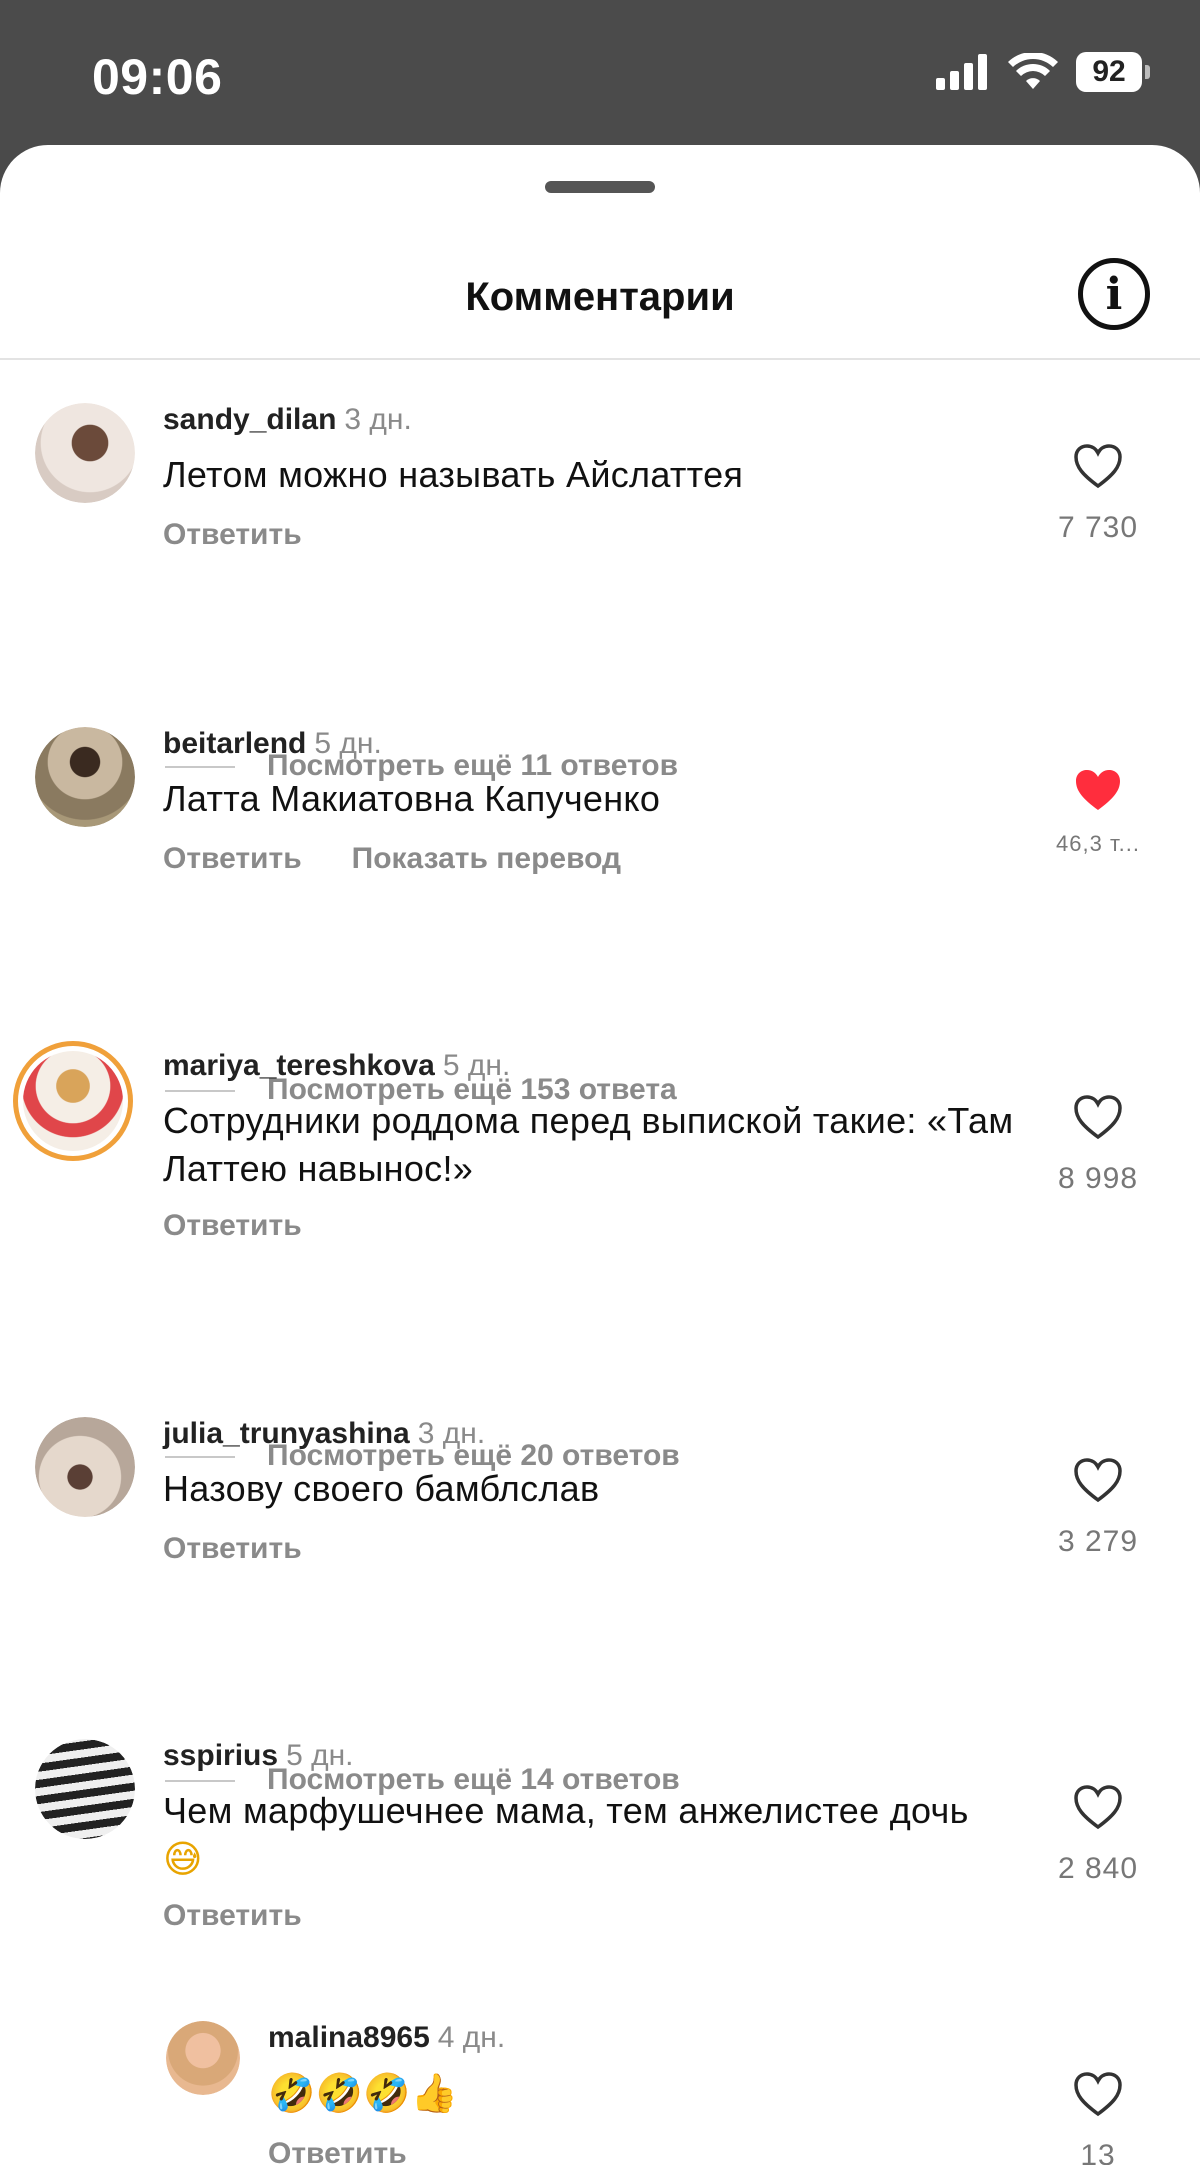 Image resolution: width=1200 pixels, height=2165 pixels. Describe the element at coordinates (1098, 790) in the screenshot. I see `heart-filled-icon` at that location.